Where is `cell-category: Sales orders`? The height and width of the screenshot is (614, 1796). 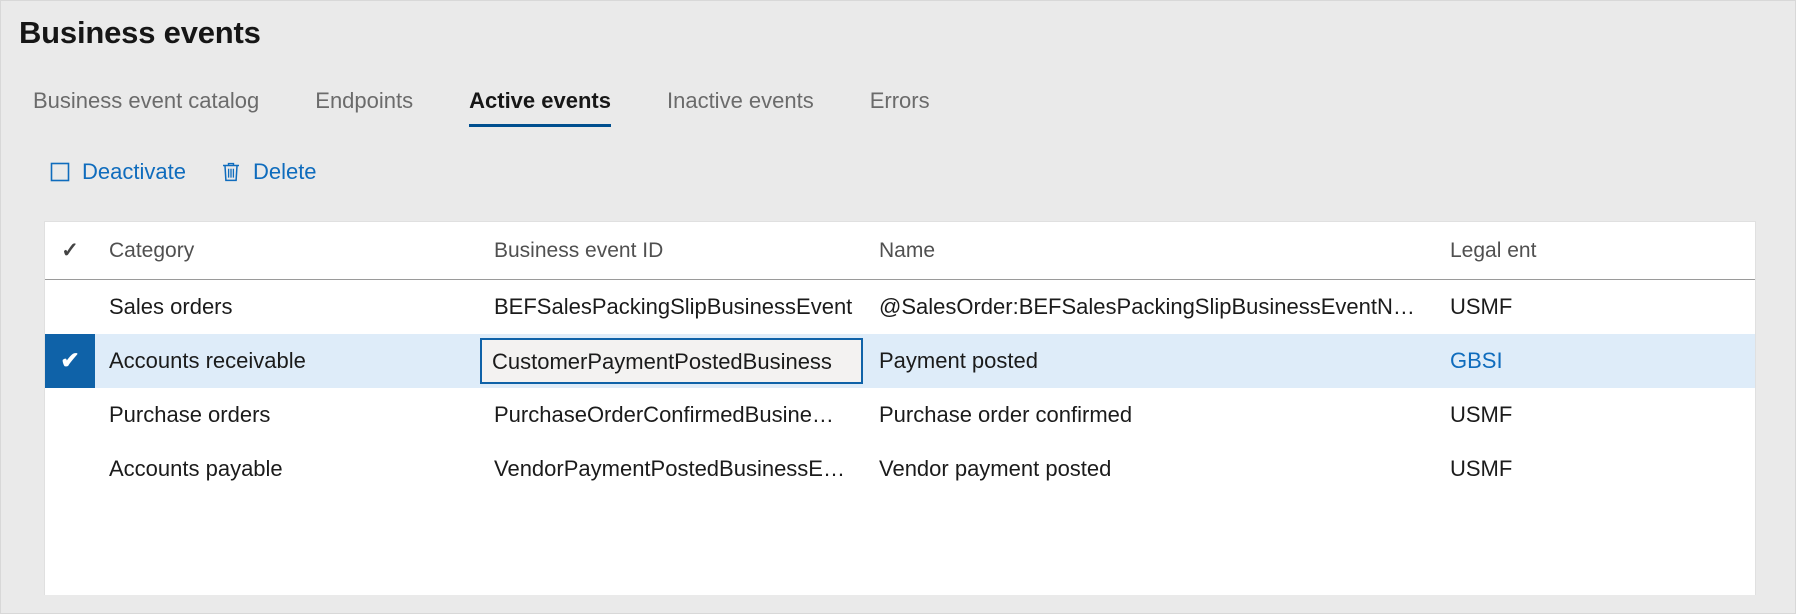 cell-category: Sales orders is located at coordinates (287, 306).